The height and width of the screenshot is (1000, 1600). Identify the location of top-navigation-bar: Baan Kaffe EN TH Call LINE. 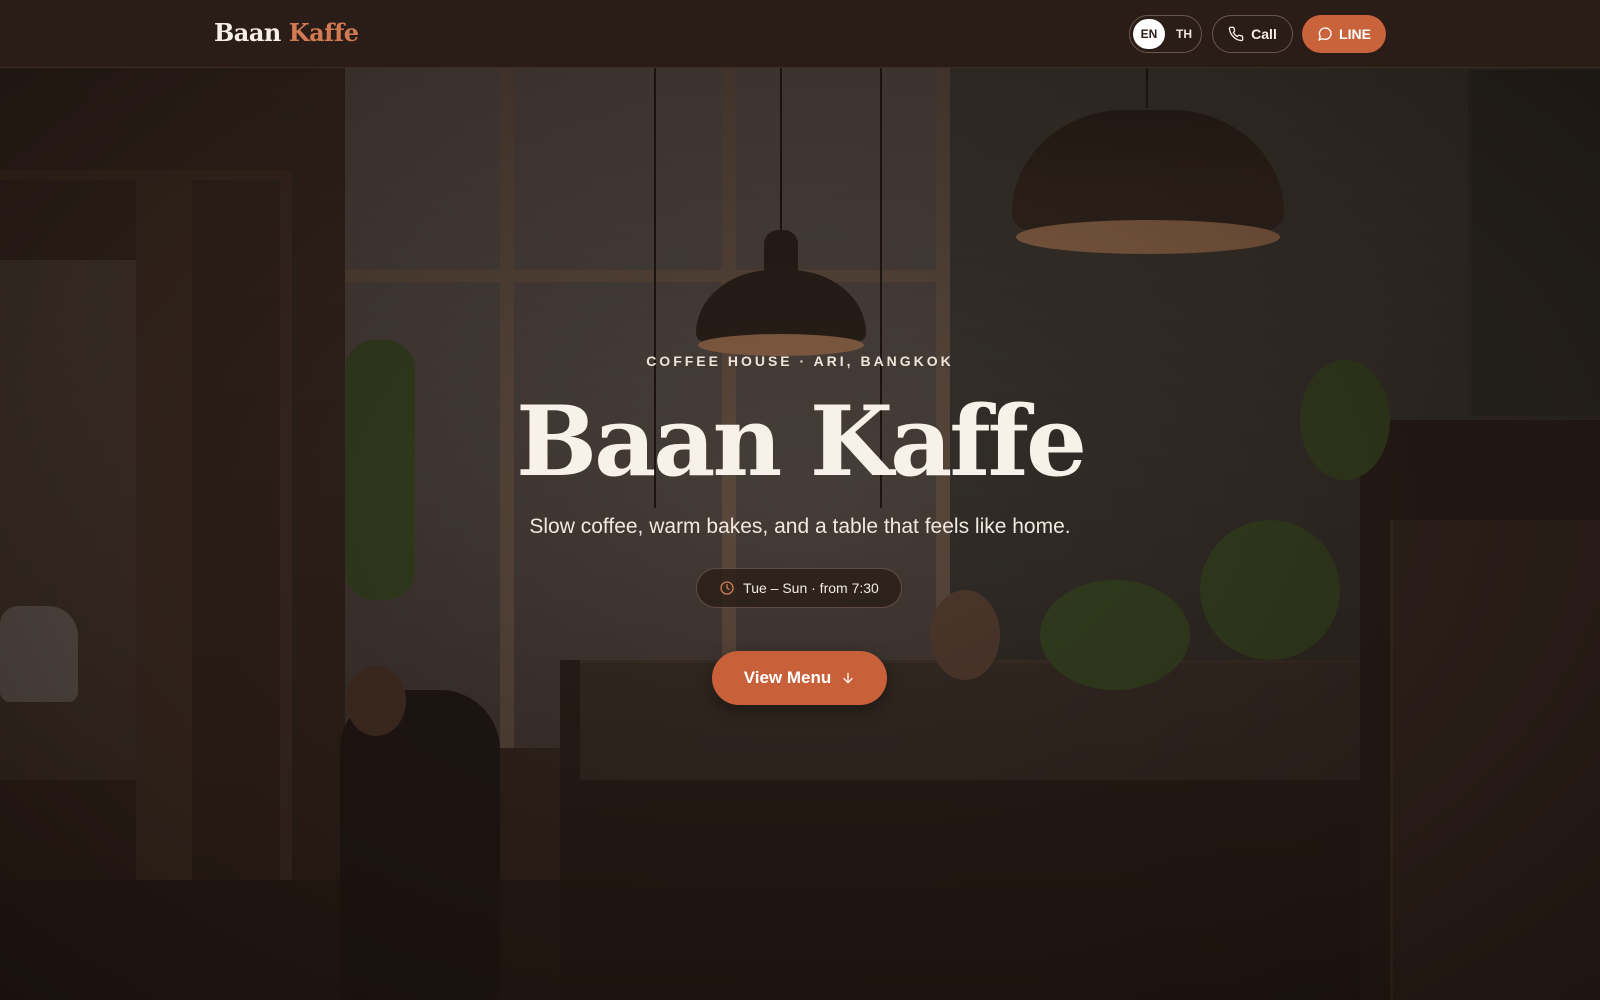
(800, 34).